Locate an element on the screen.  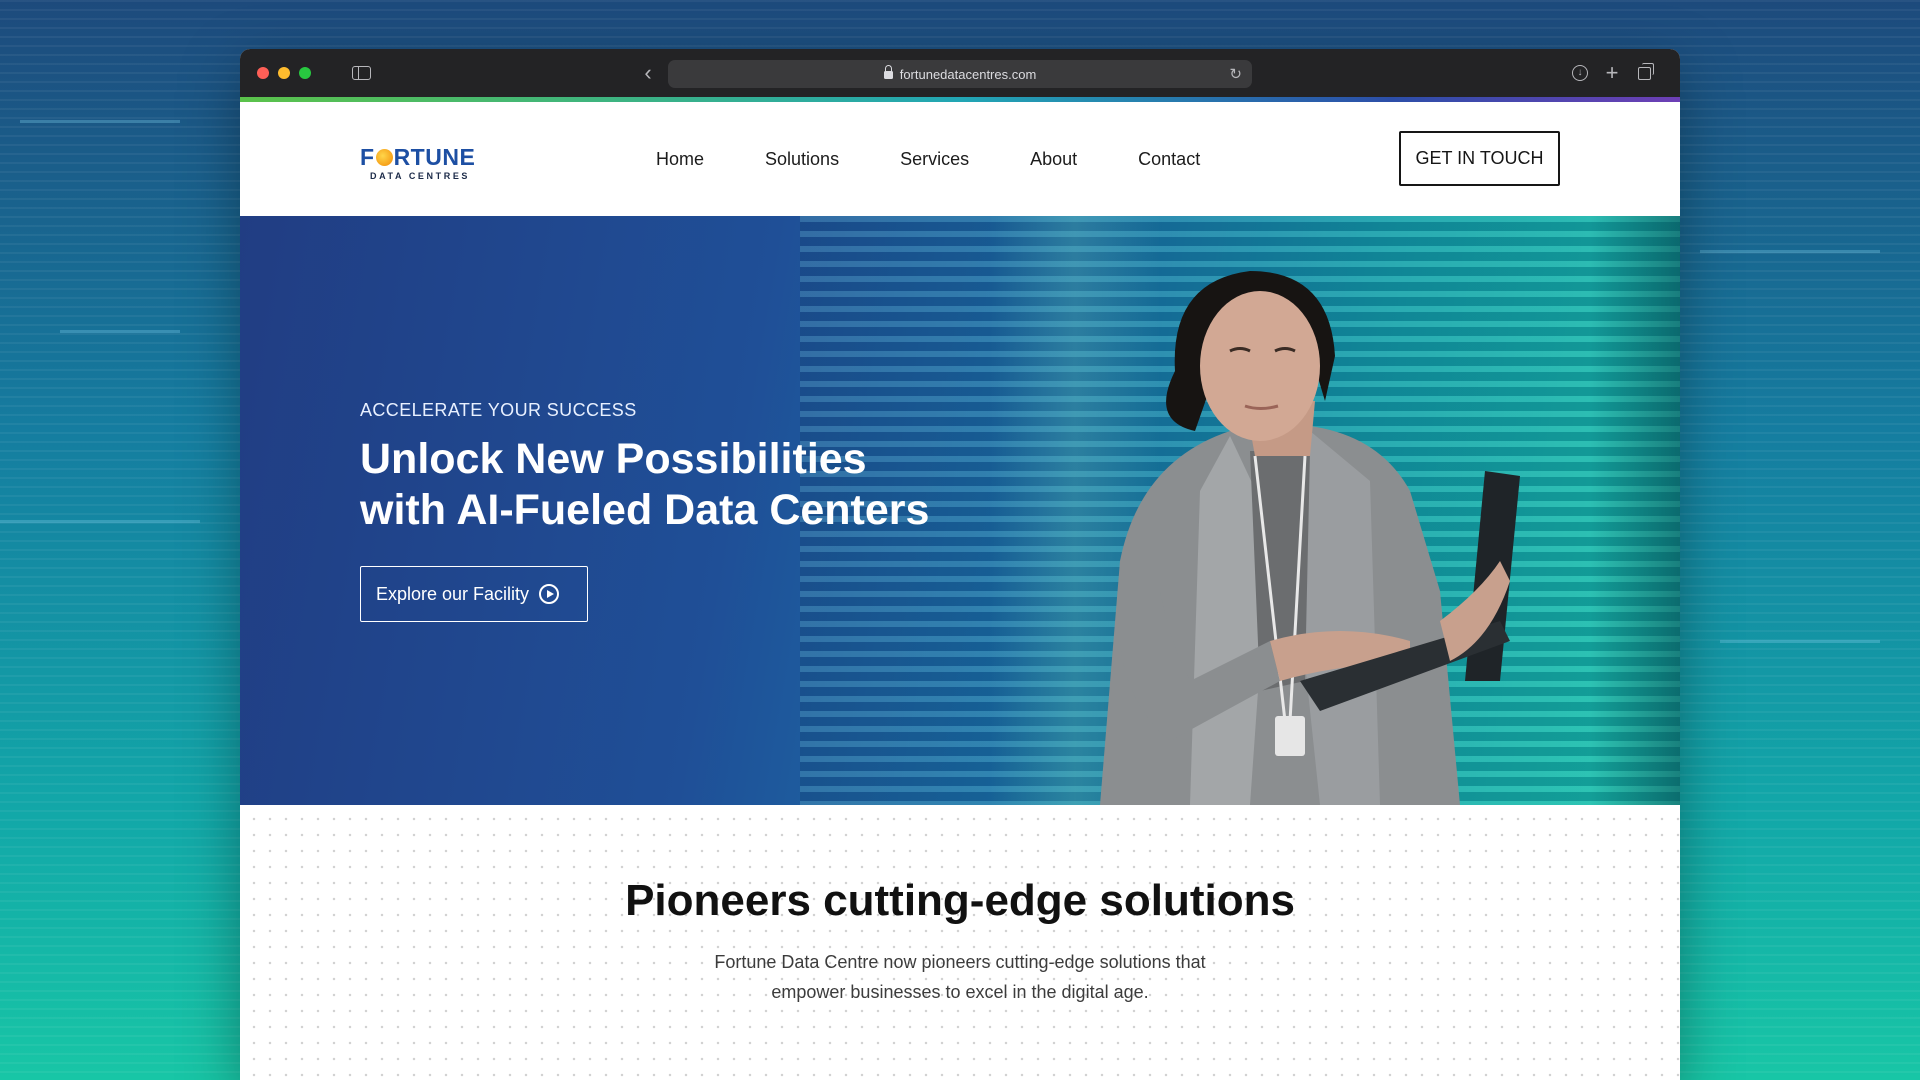
get-in-touch-button: GET IN TOUCH is located at coordinates (1479, 158).